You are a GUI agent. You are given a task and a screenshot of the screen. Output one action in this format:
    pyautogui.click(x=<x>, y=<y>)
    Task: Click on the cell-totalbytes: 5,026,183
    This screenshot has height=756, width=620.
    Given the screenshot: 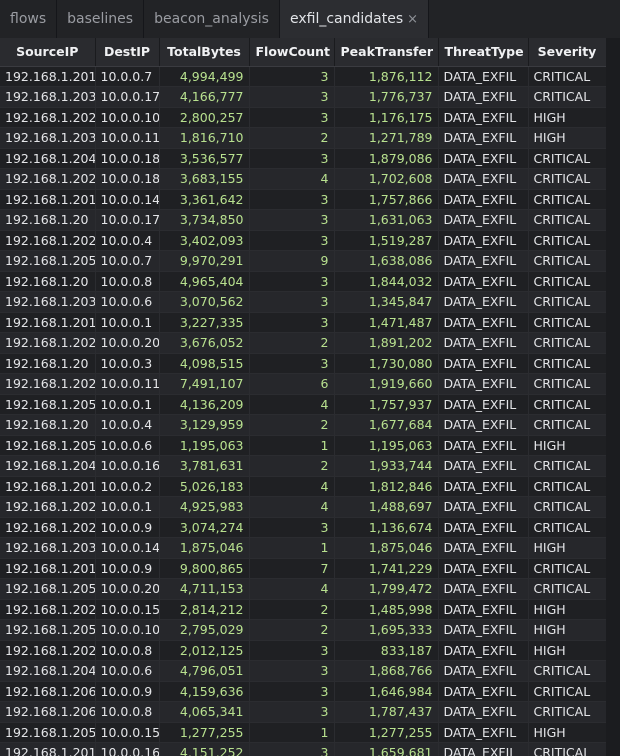 What is the action you would take?
    pyautogui.click(x=204, y=486)
    